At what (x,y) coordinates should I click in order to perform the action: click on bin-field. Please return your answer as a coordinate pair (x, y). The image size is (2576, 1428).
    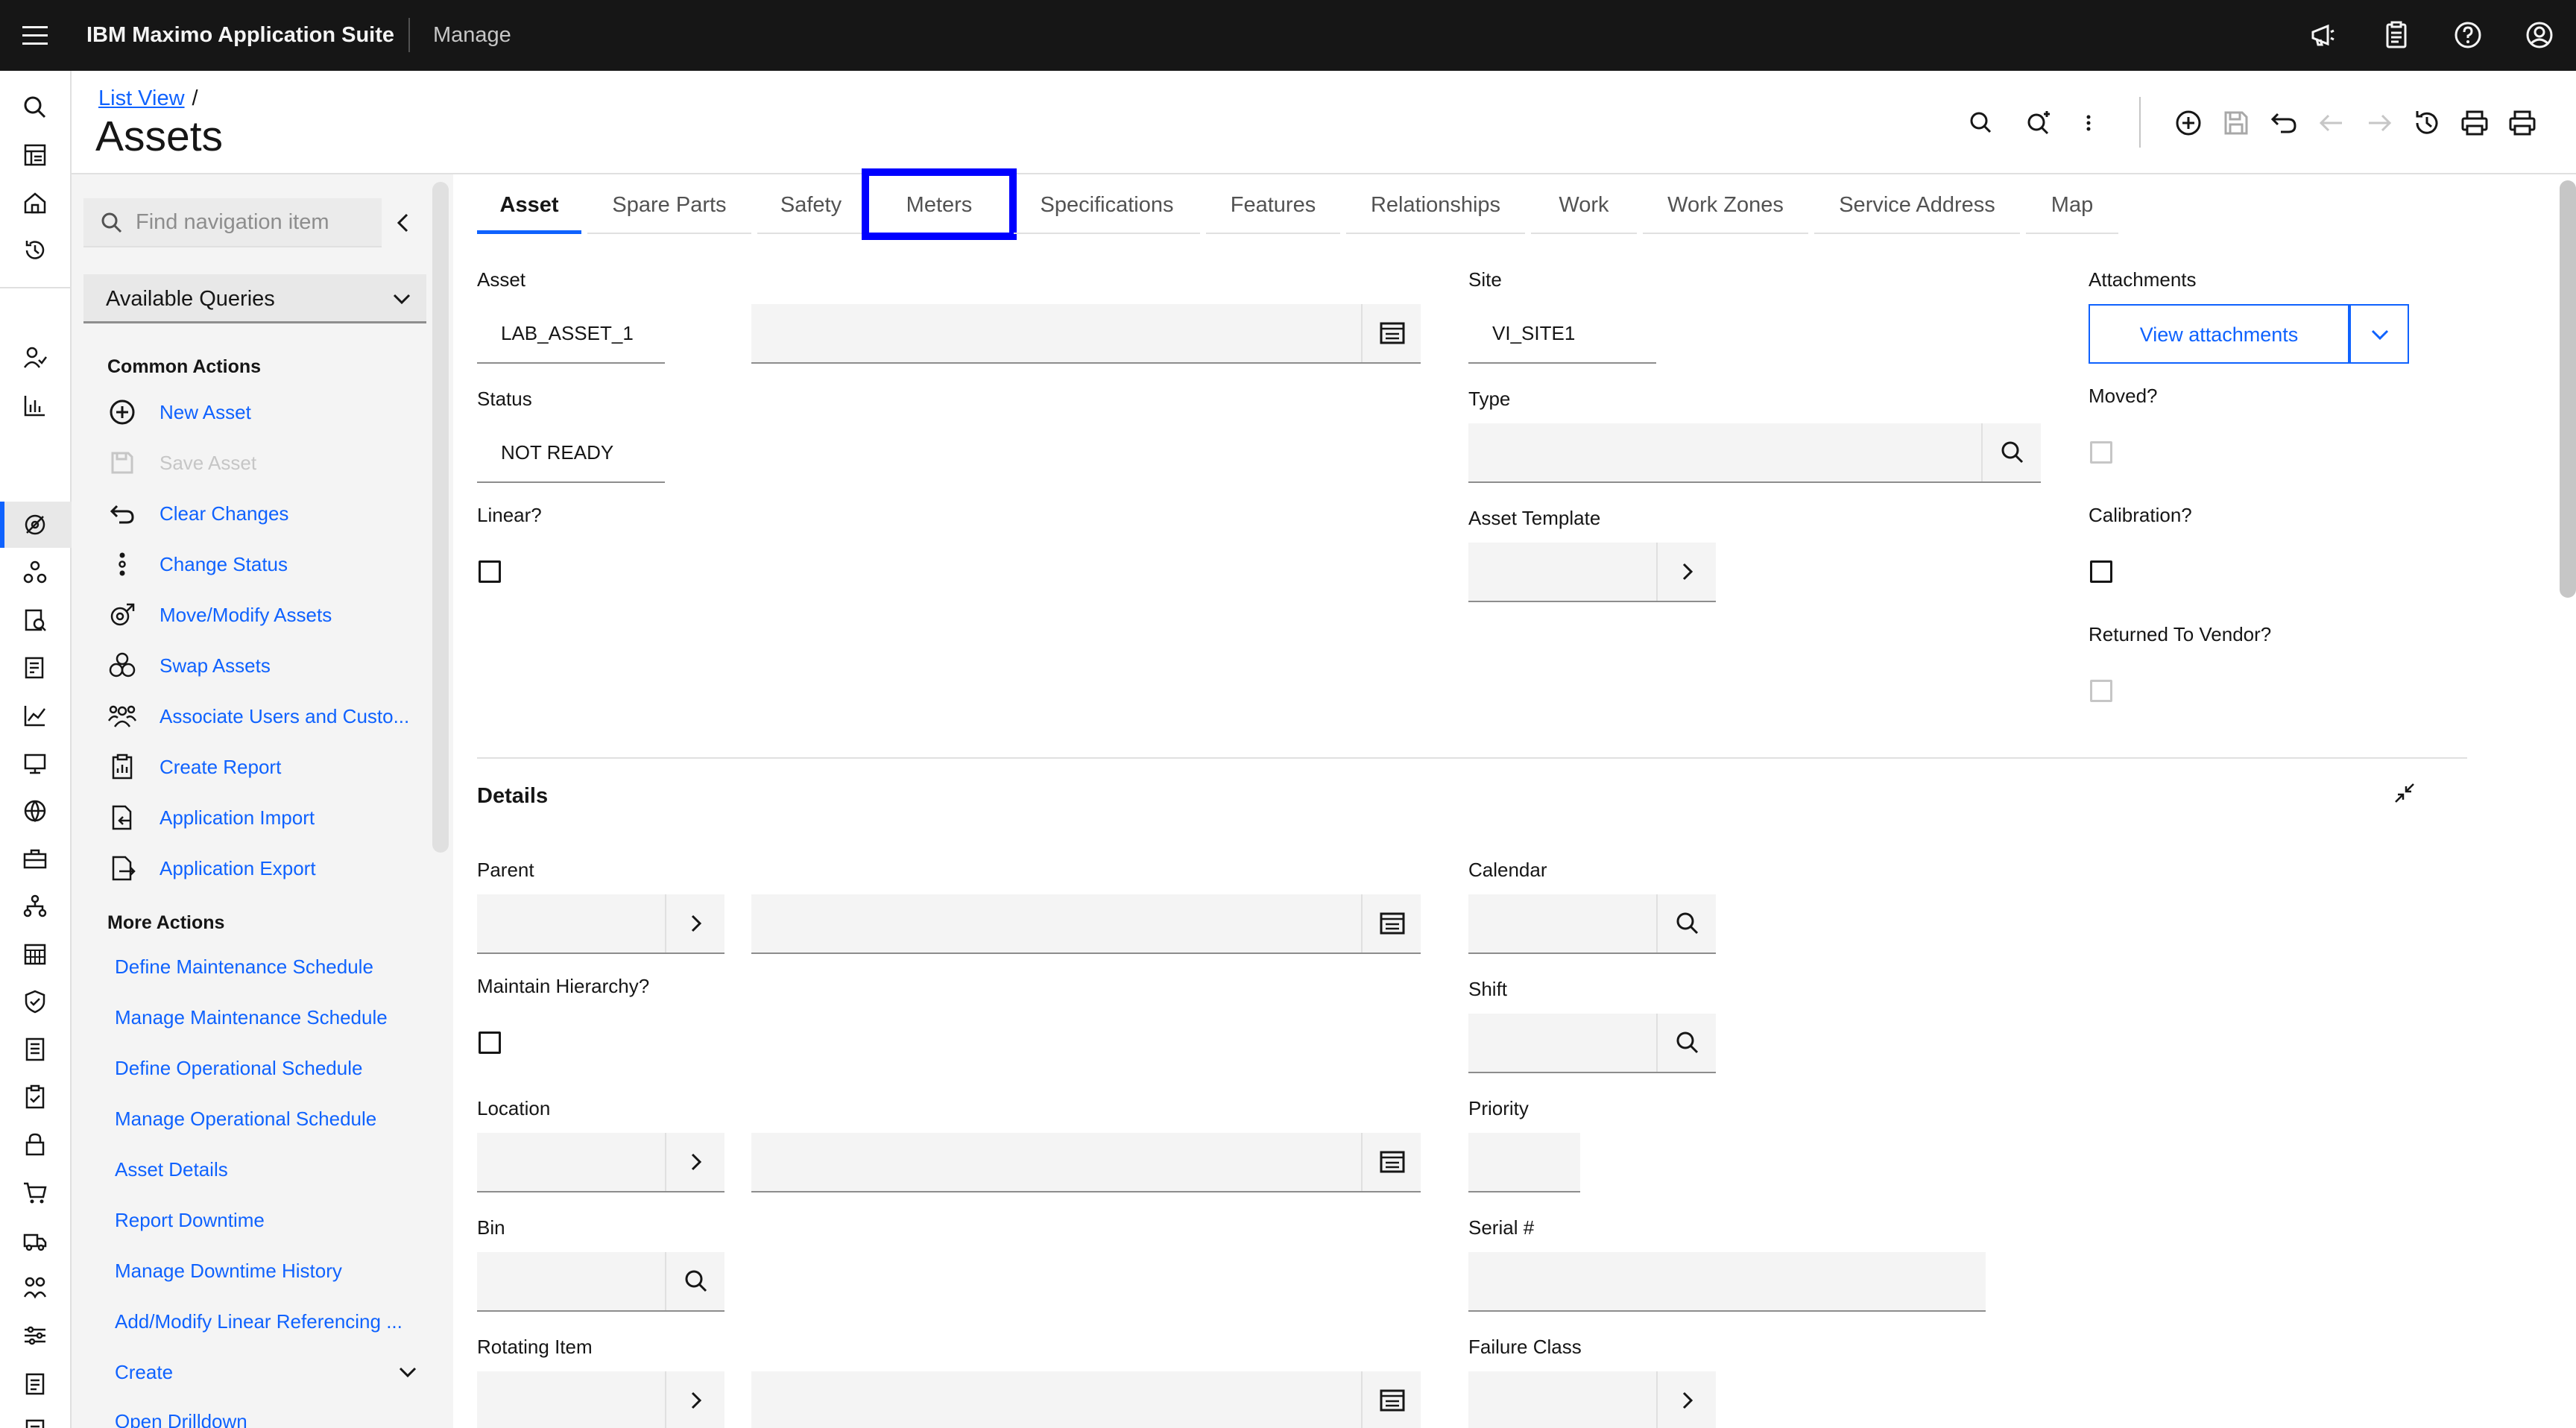
    Looking at the image, I should click on (601, 1282).